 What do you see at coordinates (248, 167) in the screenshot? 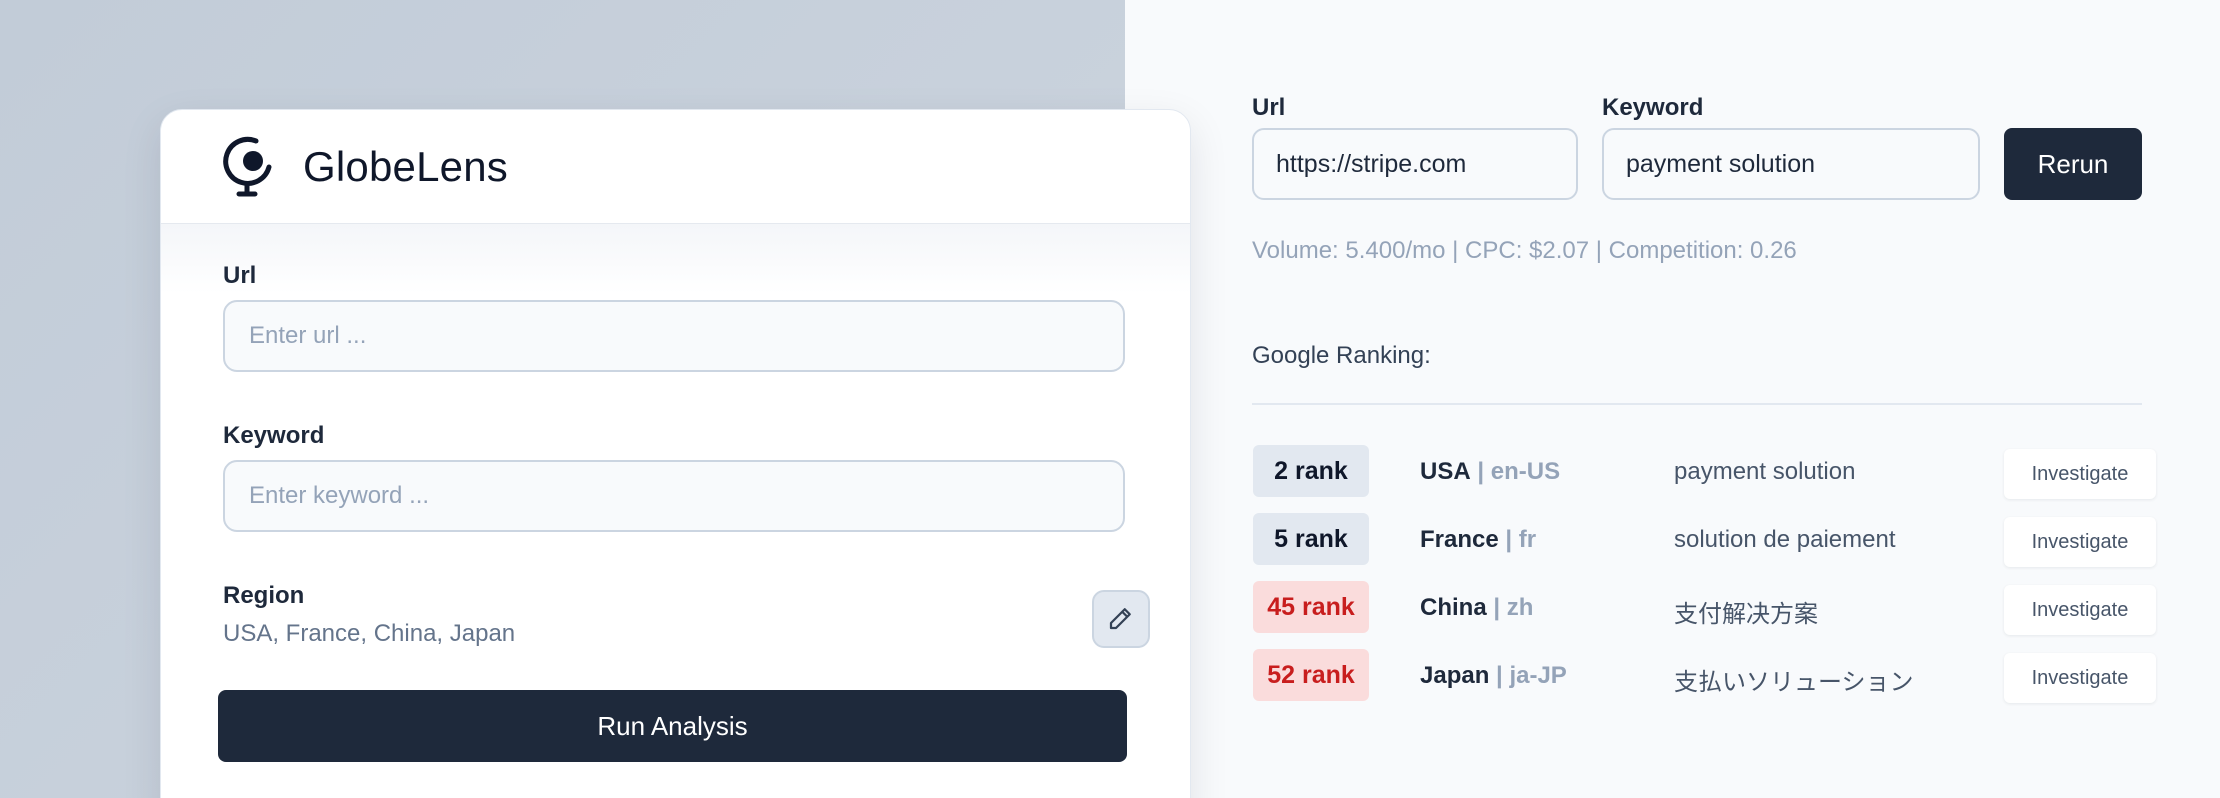
I see `globe-lens-icon` at bounding box center [248, 167].